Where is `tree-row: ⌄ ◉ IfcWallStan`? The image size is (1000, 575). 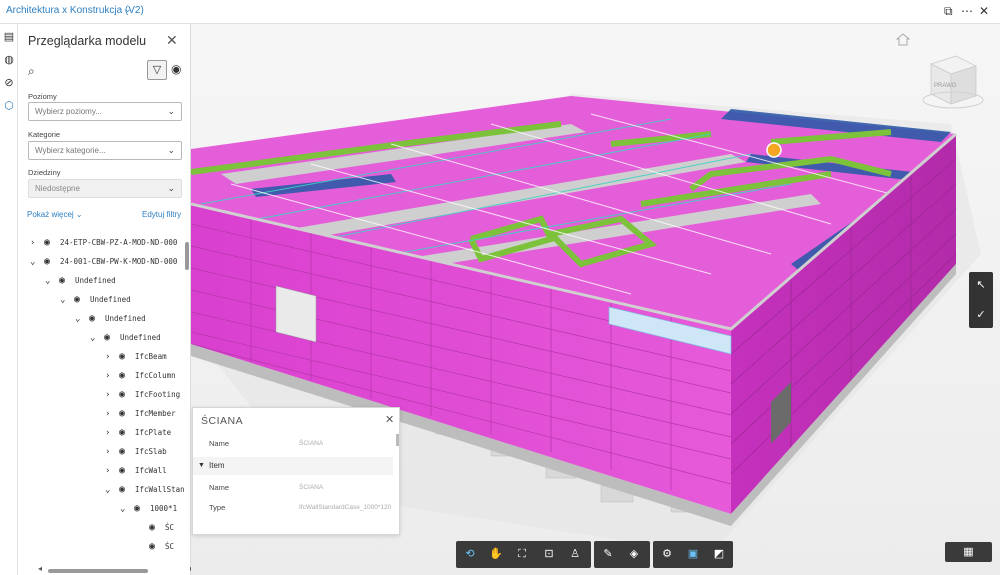
tree-row: ⌄ ◉ IfcWallStan is located at coordinates (145, 489).